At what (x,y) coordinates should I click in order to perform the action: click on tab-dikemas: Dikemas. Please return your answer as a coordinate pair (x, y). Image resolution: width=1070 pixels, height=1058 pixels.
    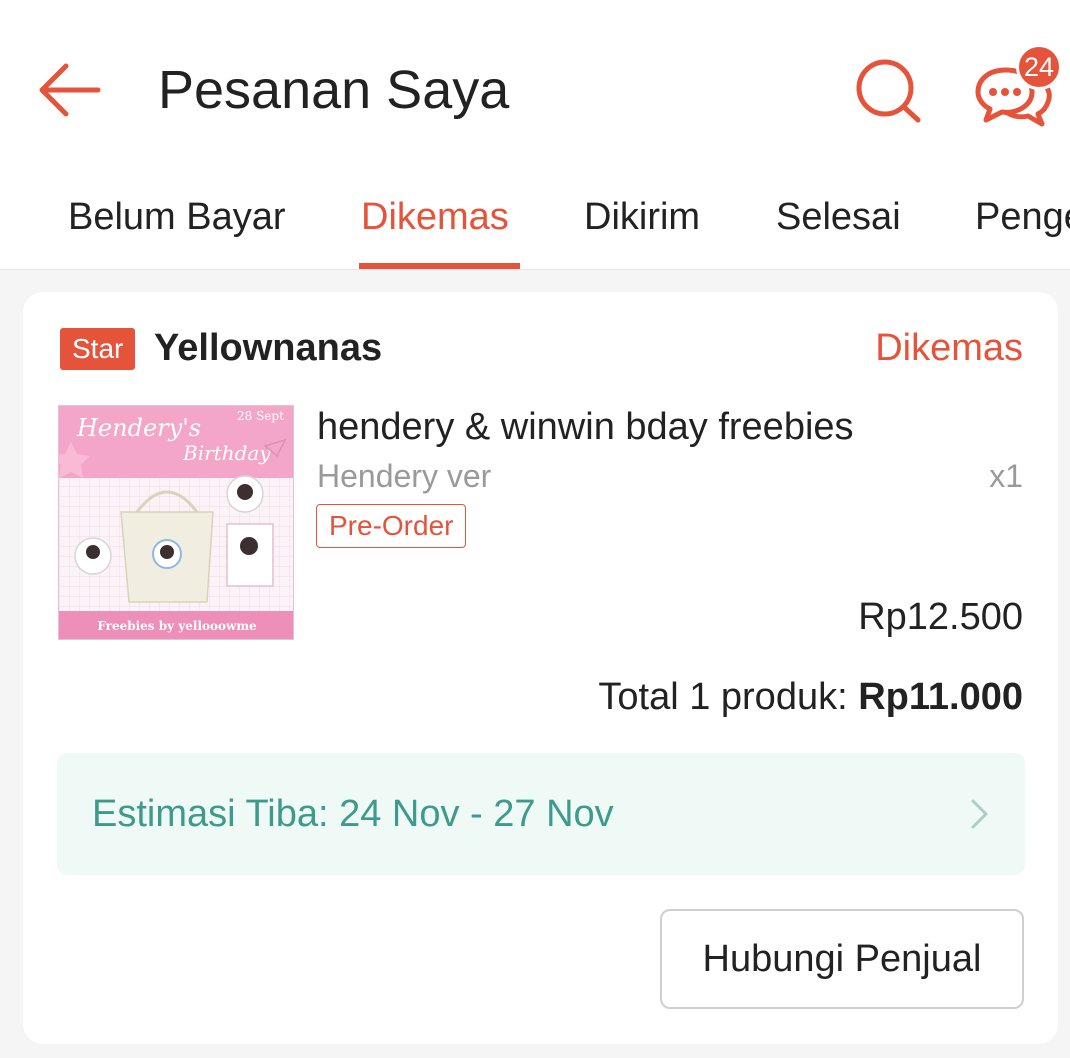
    Looking at the image, I should click on (435, 219).